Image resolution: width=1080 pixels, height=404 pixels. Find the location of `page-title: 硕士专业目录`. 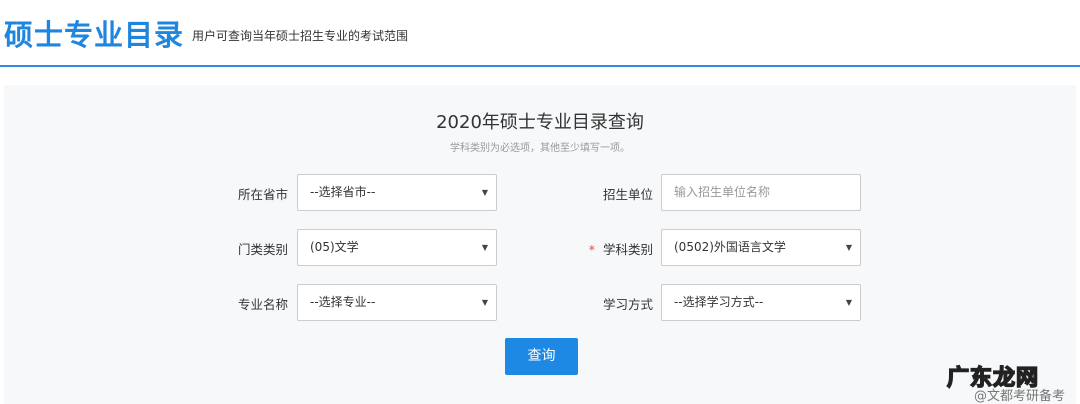

page-title: 硕士专业目录 is located at coordinates (94, 35).